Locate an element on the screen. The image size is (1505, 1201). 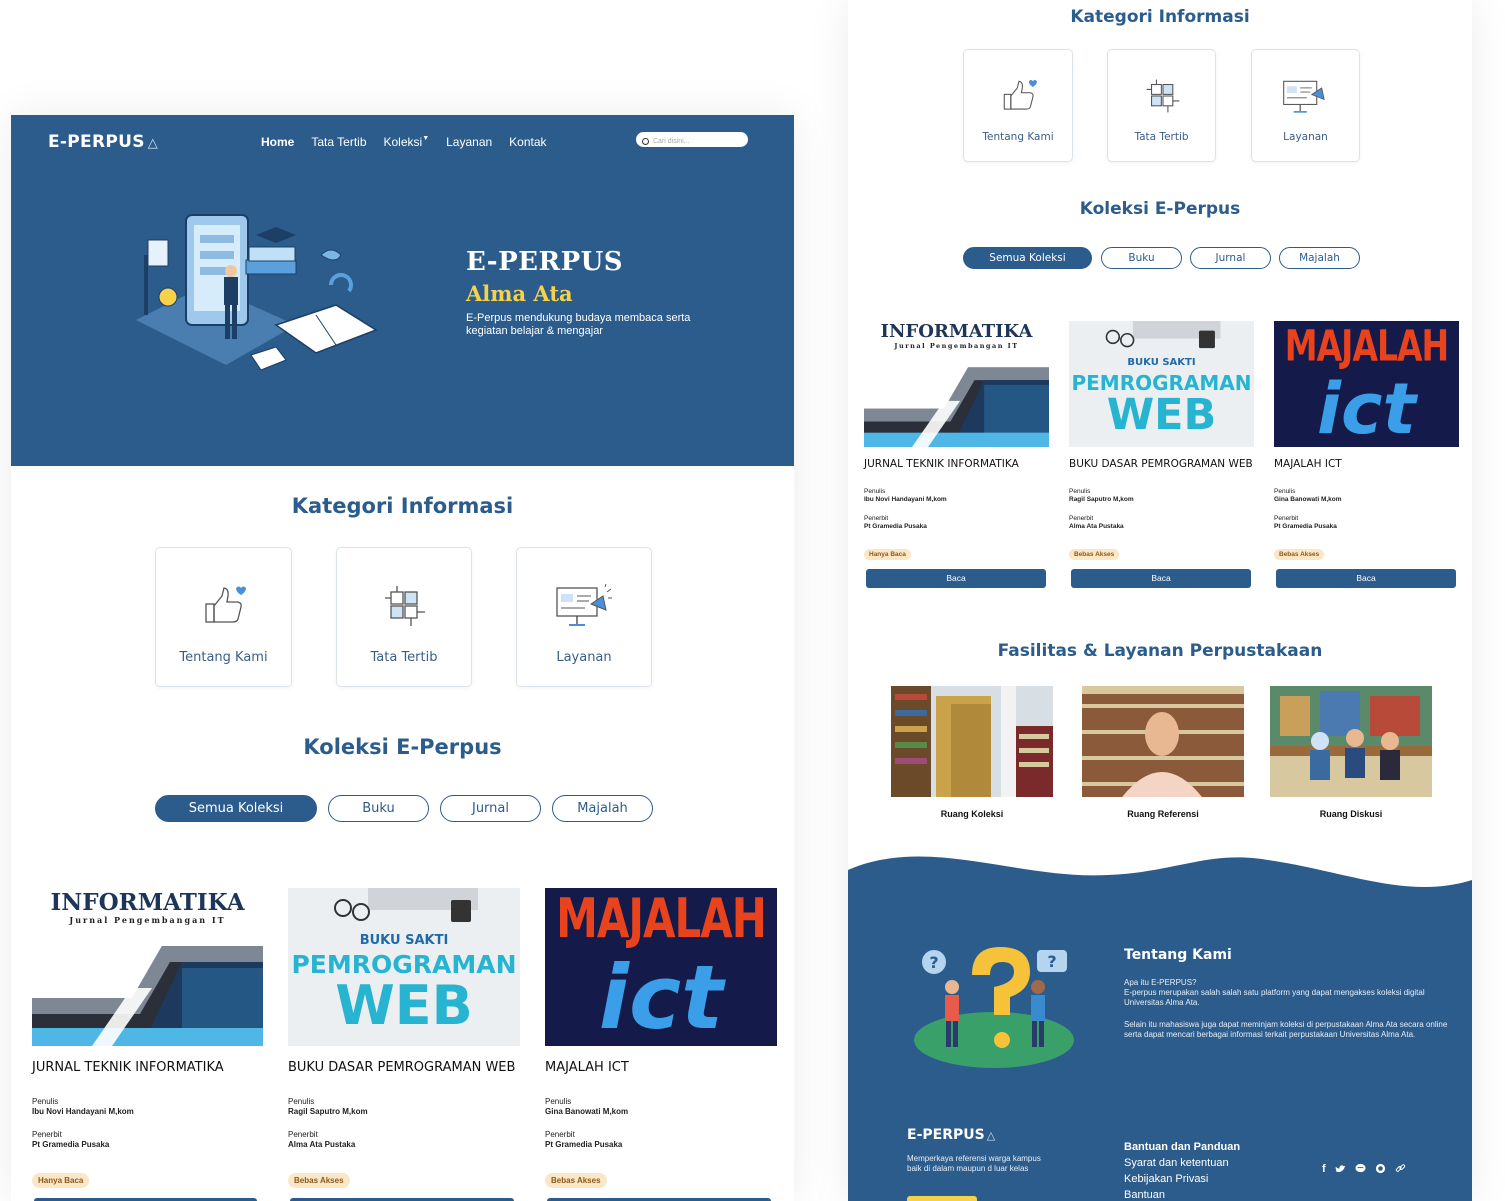
footer-brand-name: E-PERPUS is located at coordinates (946, 1135).